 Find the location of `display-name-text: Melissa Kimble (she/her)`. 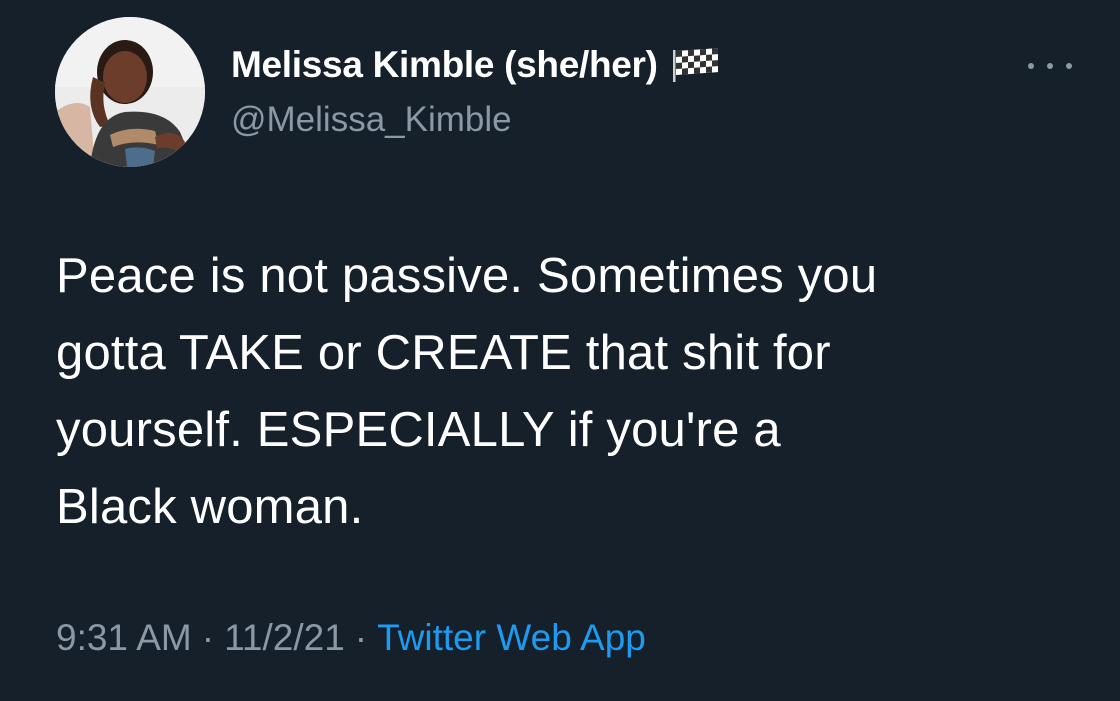

display-name-text: Melissa Kimble (she/her) is located at coordinates (444, 64).